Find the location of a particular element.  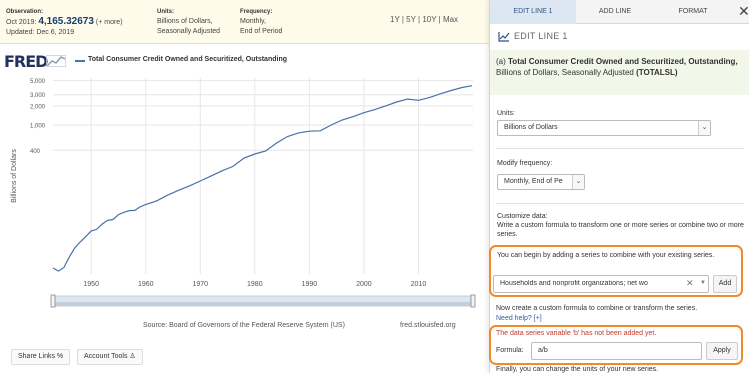

tab-format: FORMAT is located at coordinates (693, 12).